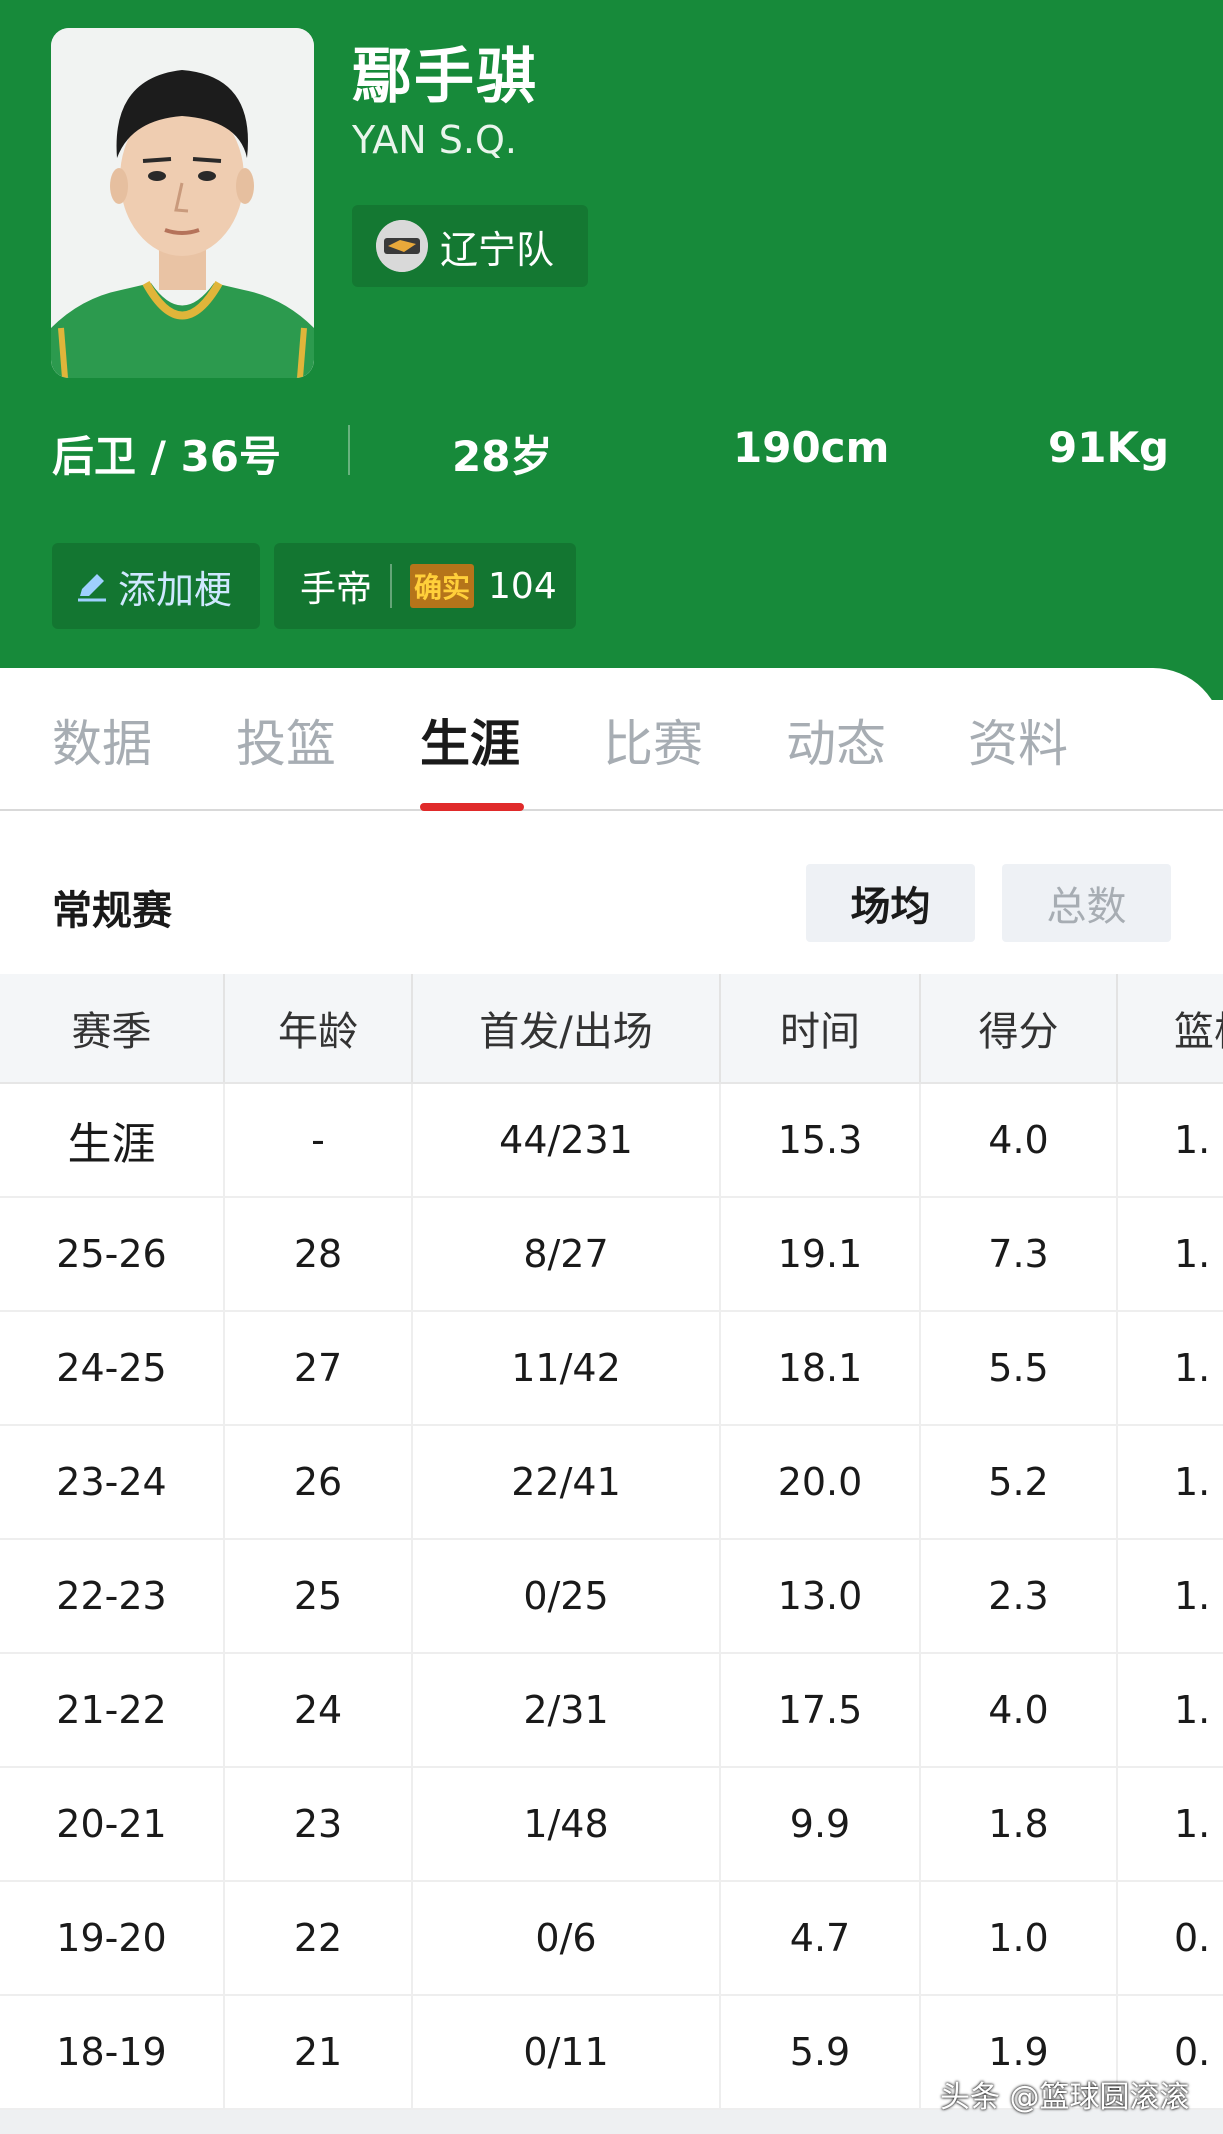  Describe the element at coordinates (112, 2052) in the screenshot. I see `cell-season: 18-19` at that location.